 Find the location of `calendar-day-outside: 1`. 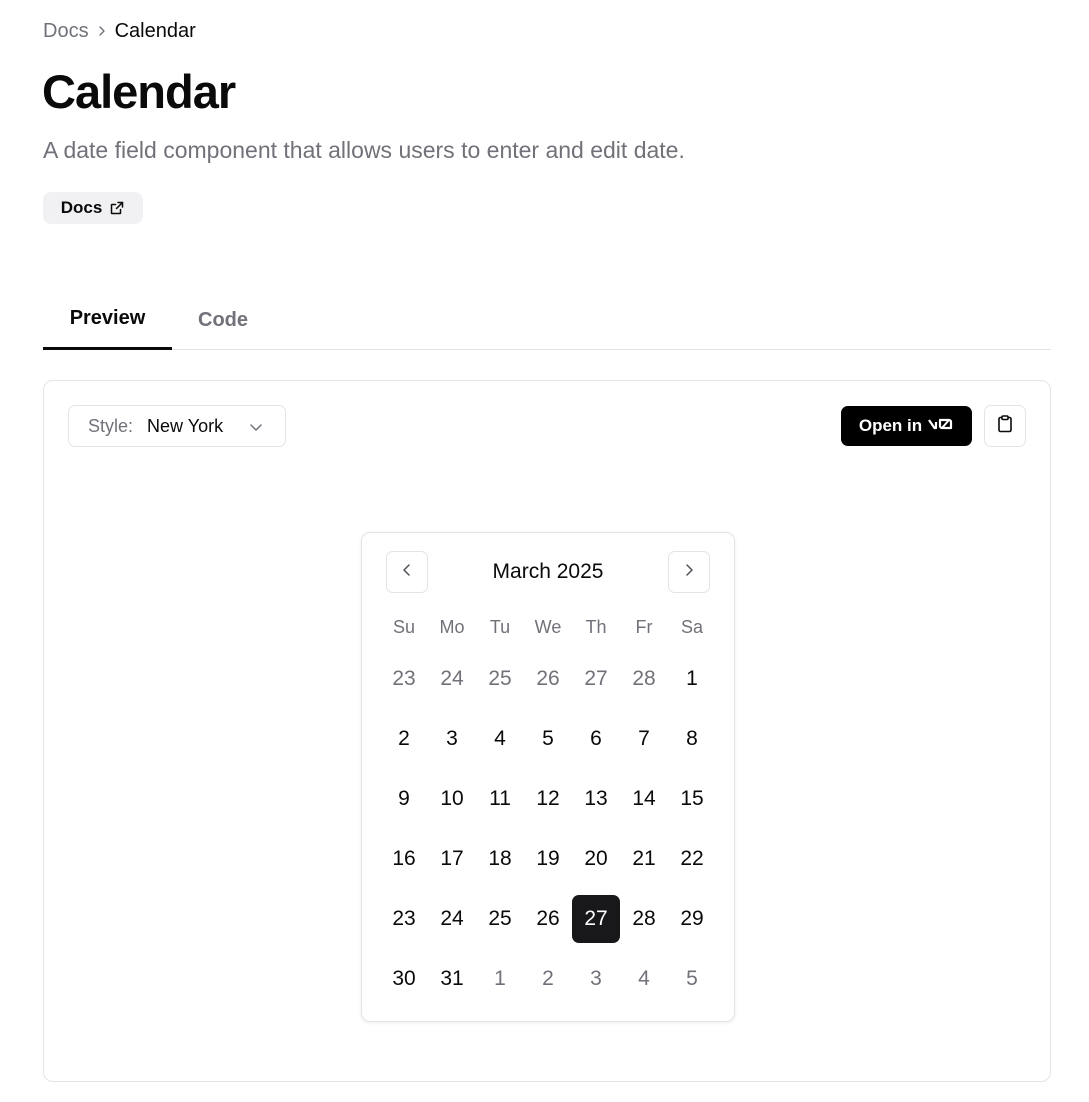

calendar-day-outside: 1 is located at coordinates (500, 979).